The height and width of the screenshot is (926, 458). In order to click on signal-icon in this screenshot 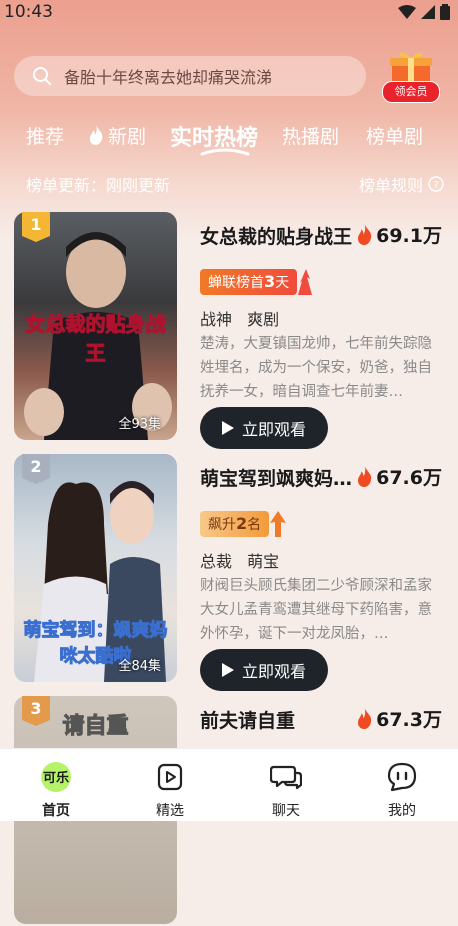, I will do `click(428, 12)`.